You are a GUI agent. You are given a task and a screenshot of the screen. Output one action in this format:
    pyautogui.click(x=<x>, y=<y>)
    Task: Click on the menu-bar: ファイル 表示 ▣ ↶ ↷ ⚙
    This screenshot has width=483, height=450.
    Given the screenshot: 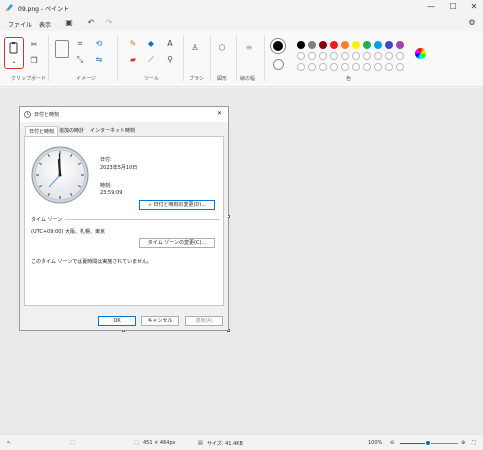 What is the action you would take?
    pyautogui.click(x=241, y=23)
    